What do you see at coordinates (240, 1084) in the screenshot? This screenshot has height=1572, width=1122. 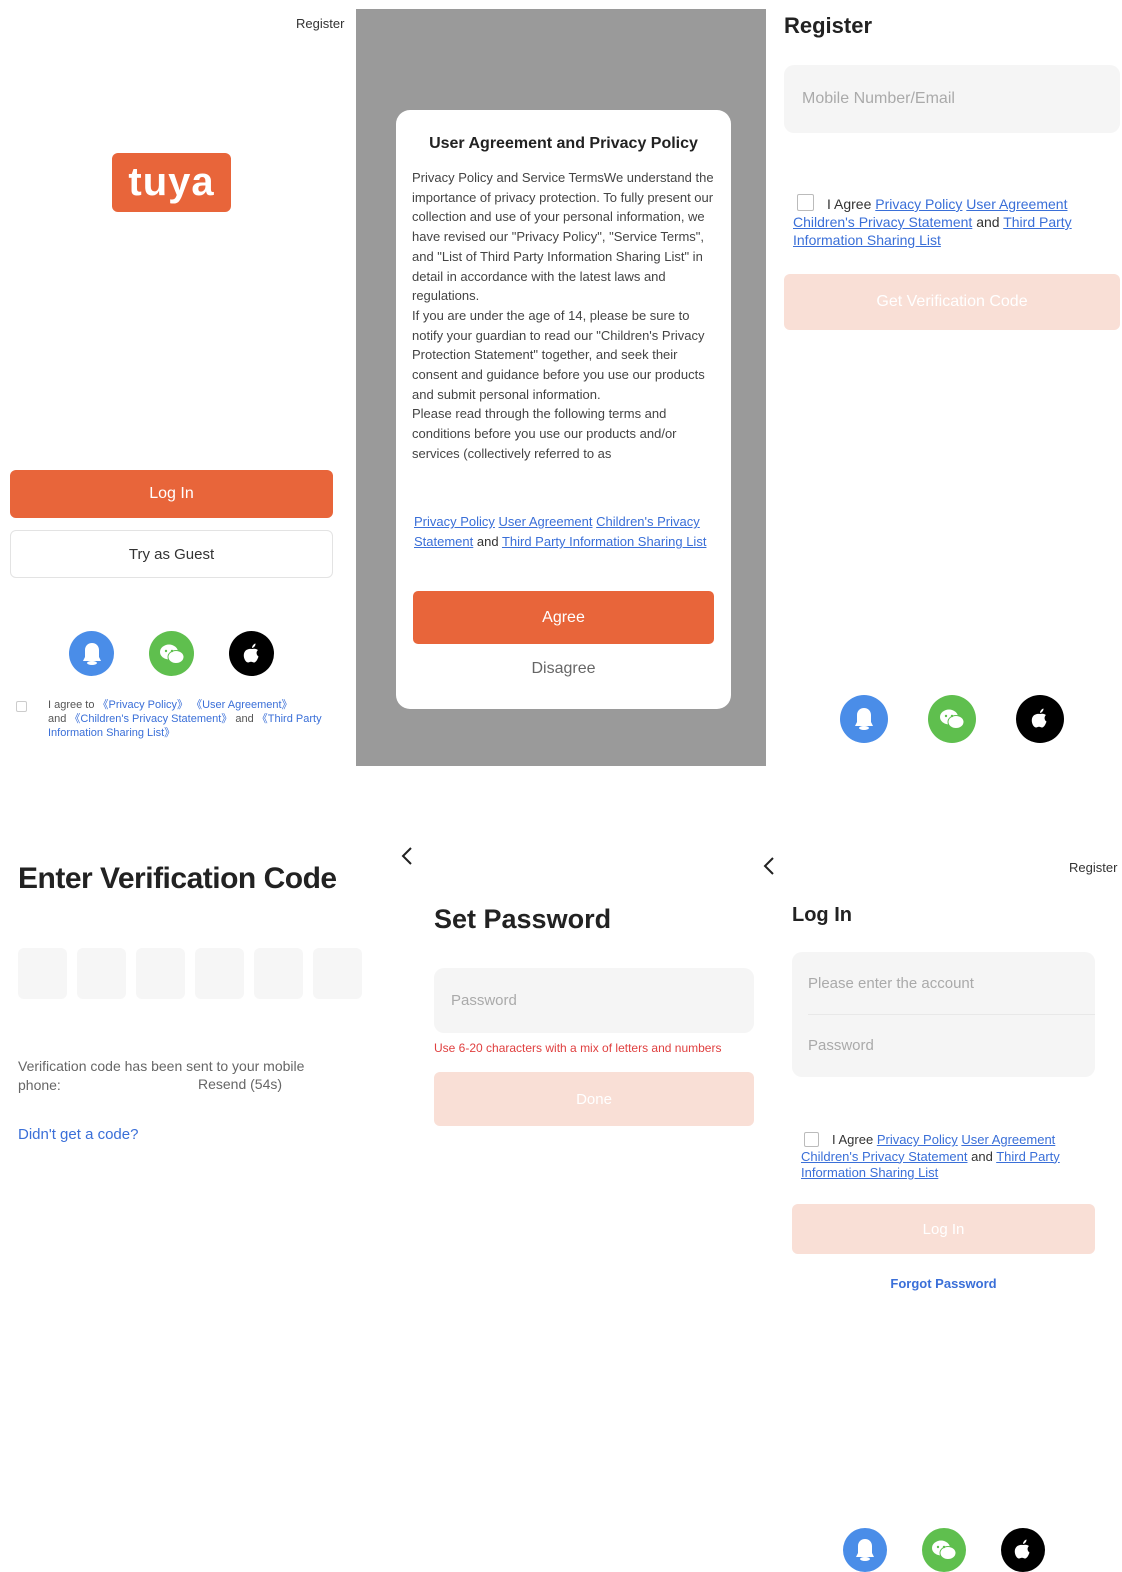 I see `resend-countdown: Resend (54s)` at bounding box center [240, 1084].